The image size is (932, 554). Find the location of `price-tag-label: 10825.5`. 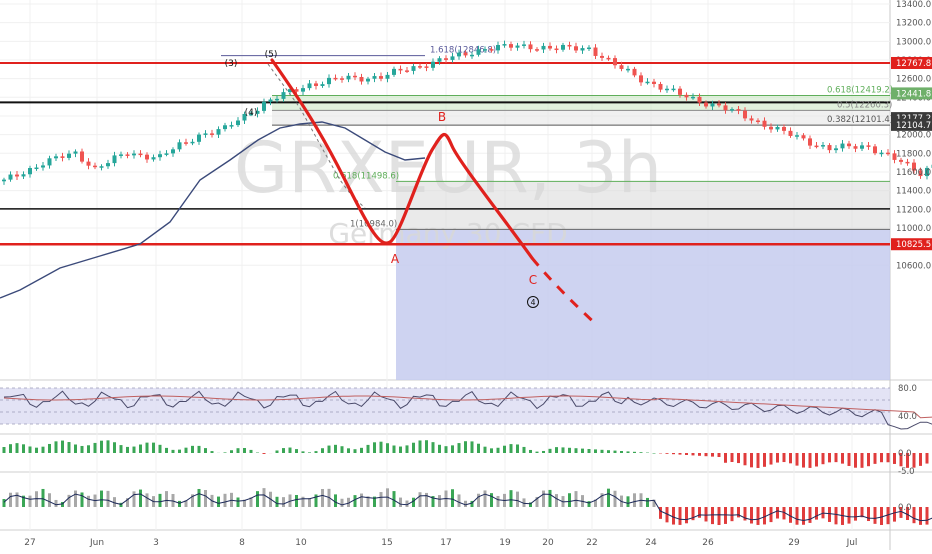

price-tag-label: 10825.5 is located at coordinates (913, 245).